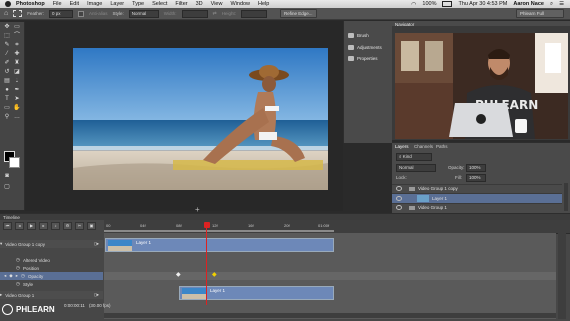  I want to click on navigator-preview: PHLEARN, so click(481, 86).